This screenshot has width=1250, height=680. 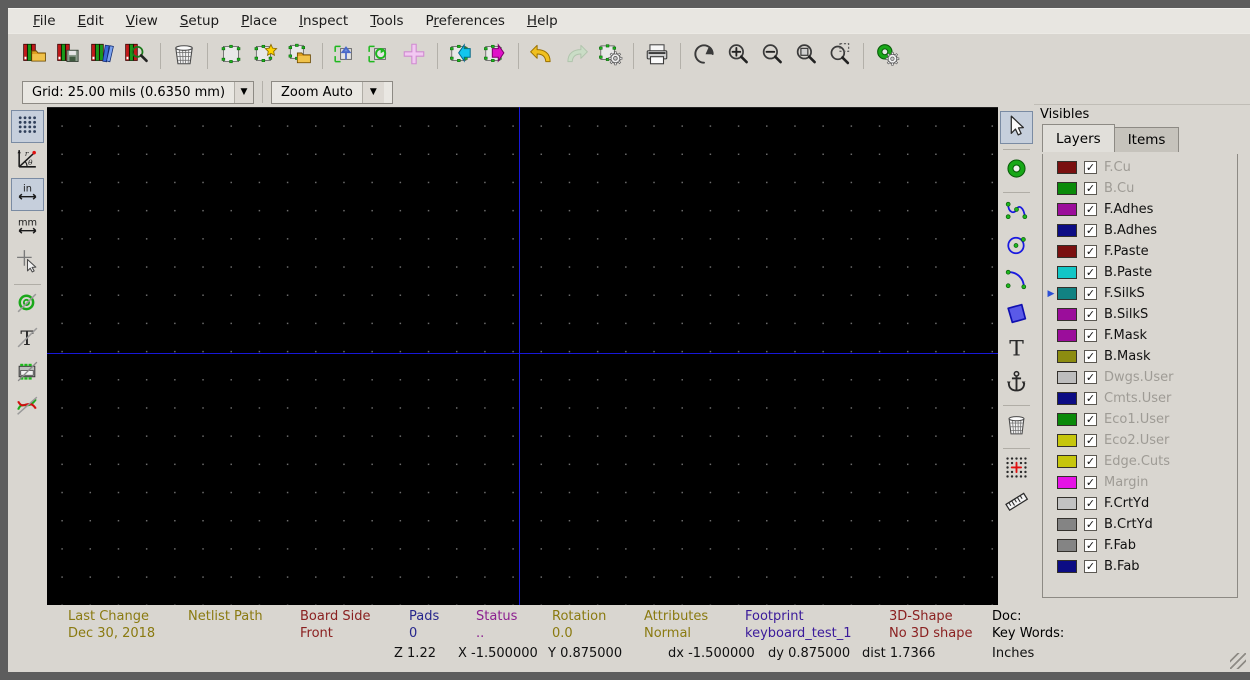 I want to click on layer-row: ✓ B.Adhes, so click(x=1140, y=230).